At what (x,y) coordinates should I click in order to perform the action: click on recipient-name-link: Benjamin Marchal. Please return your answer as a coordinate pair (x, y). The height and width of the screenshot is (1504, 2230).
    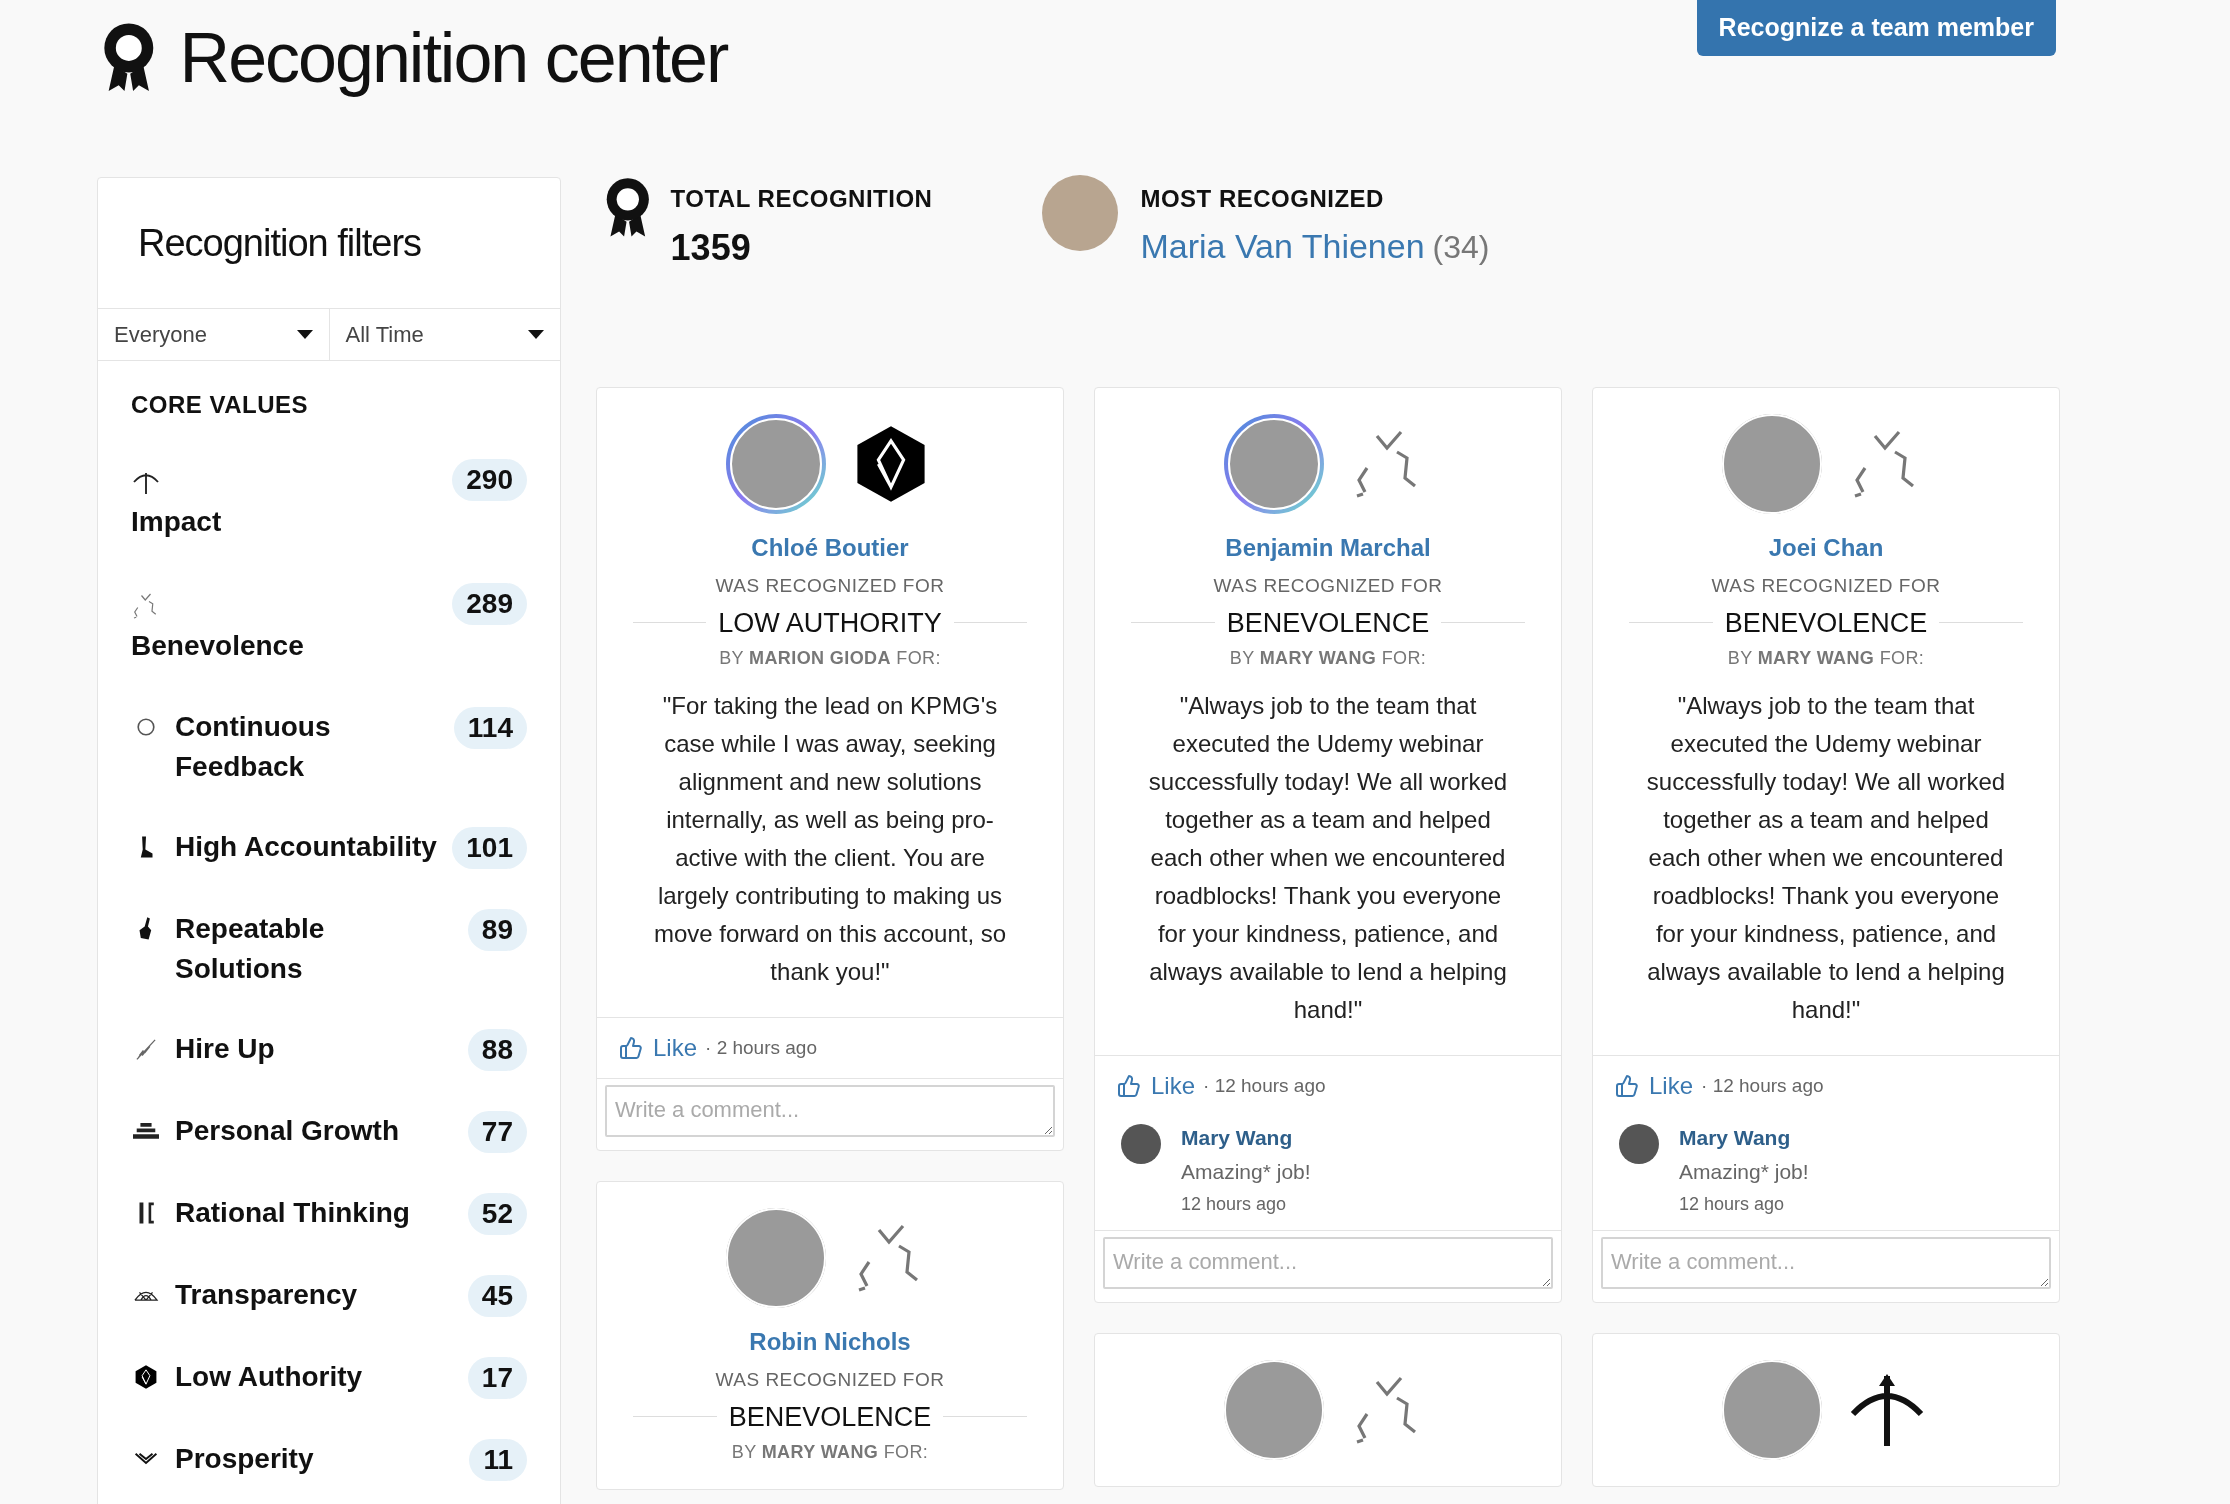
    Looking at the image, I should click on (1328, 548).